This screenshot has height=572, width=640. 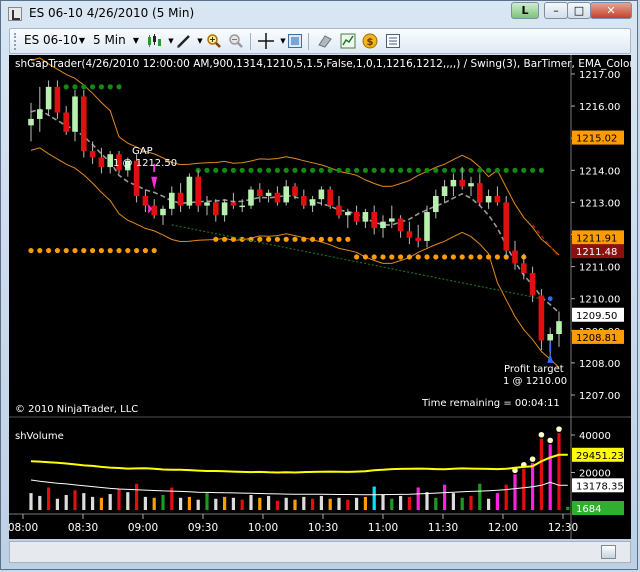 I want to click on exit-dot-marker, so click(x=550, y=299).